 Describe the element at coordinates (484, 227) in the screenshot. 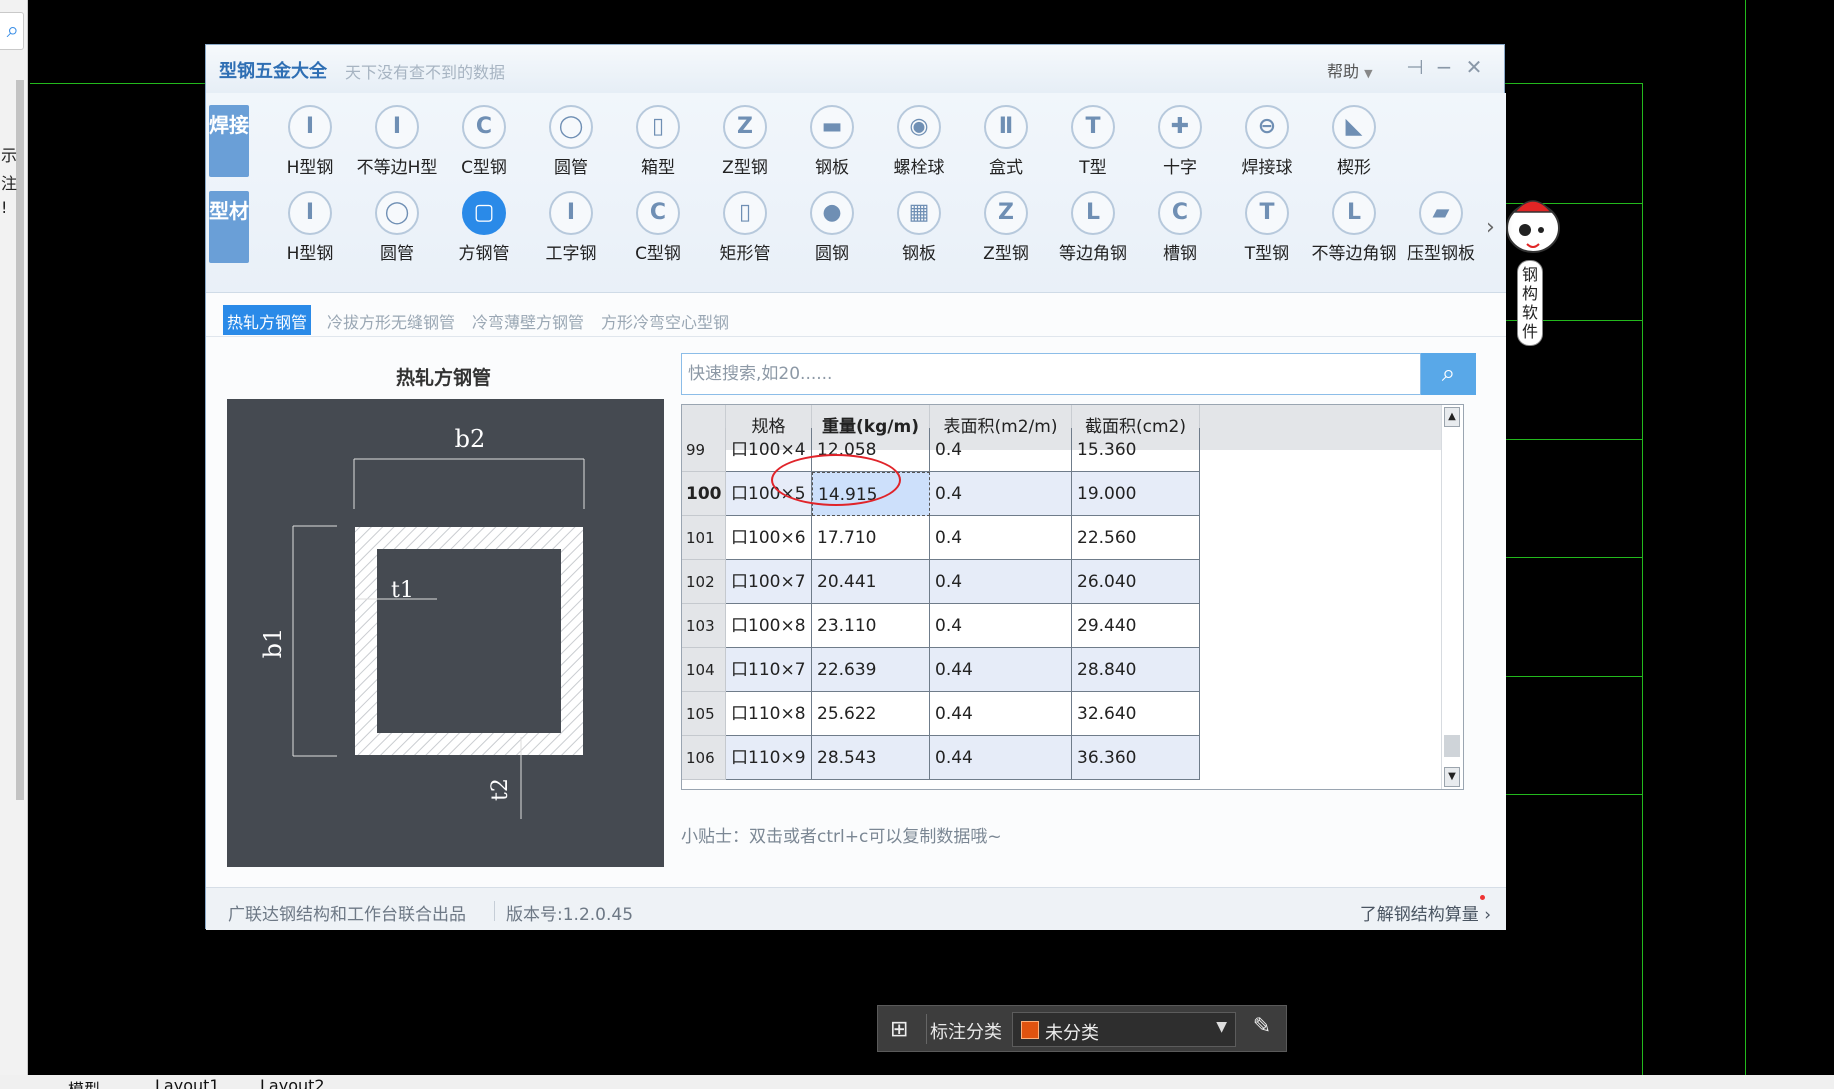

I see `category-item: ▢ 方钢管` at that location.